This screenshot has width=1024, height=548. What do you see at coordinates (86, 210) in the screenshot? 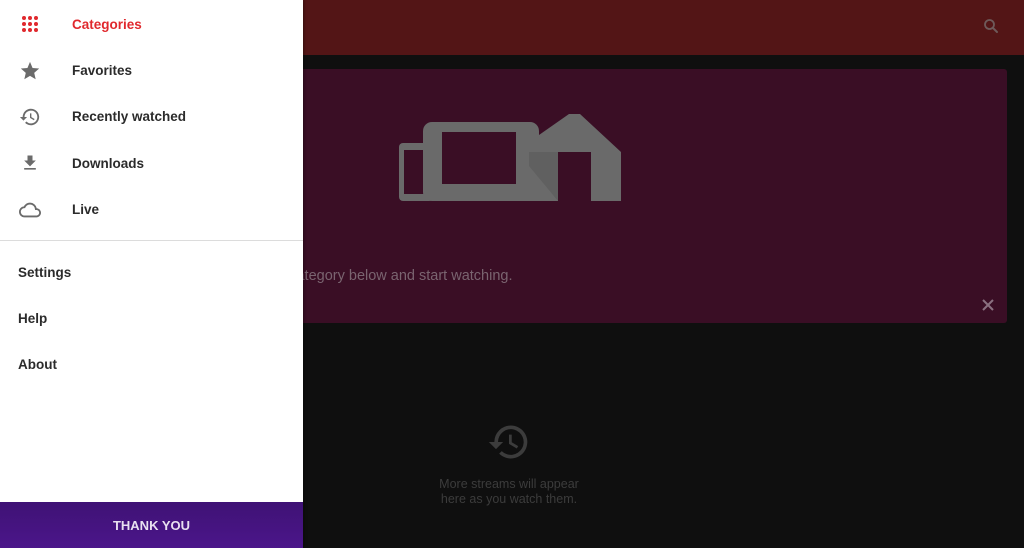
I see `nav-label: Live` at bounding box center [86, 210].